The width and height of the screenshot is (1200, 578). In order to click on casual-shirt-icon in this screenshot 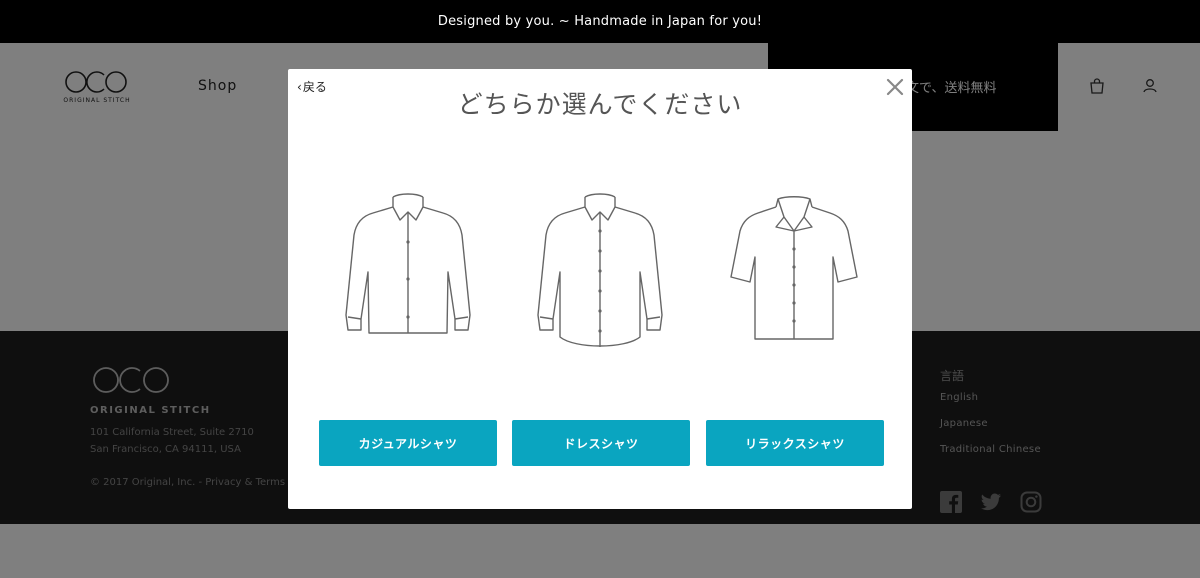, I will do `click(408, 272)`.